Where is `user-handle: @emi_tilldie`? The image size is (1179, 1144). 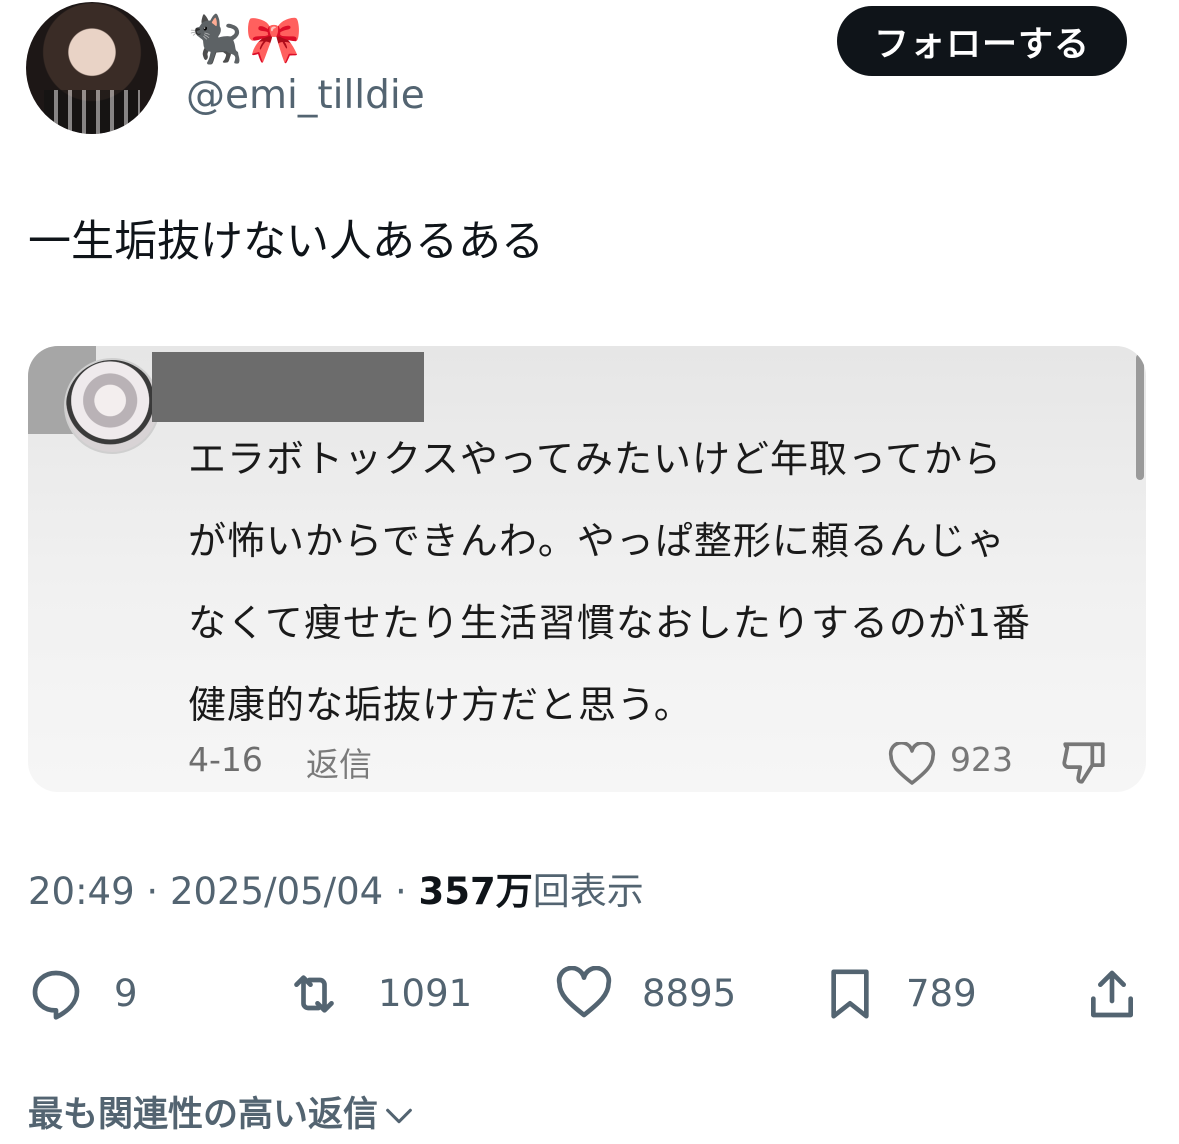 user-handle: @emi_tilldie is located at coordinates (305, 96).